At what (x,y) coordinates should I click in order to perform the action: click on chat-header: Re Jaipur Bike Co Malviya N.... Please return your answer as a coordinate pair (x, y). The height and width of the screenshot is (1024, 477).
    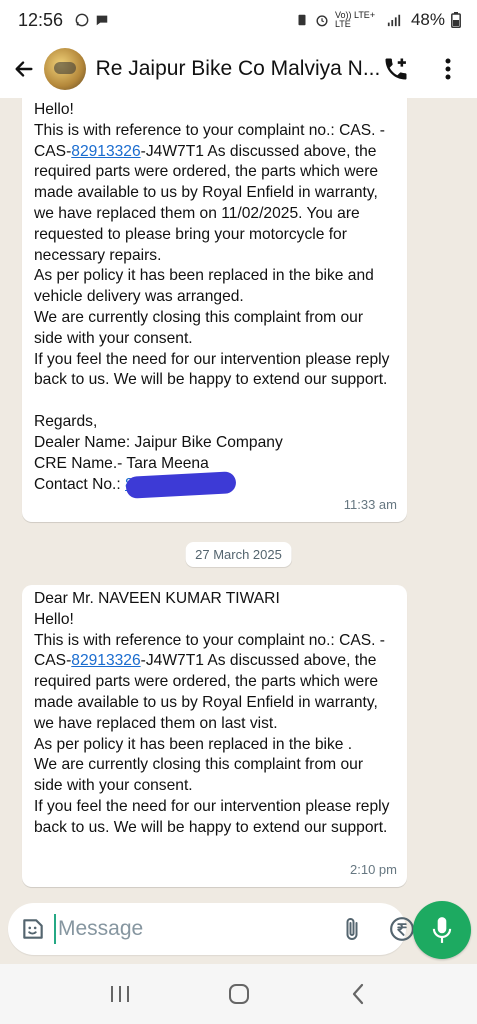
    Looking at the image, I should click on (238, 69).